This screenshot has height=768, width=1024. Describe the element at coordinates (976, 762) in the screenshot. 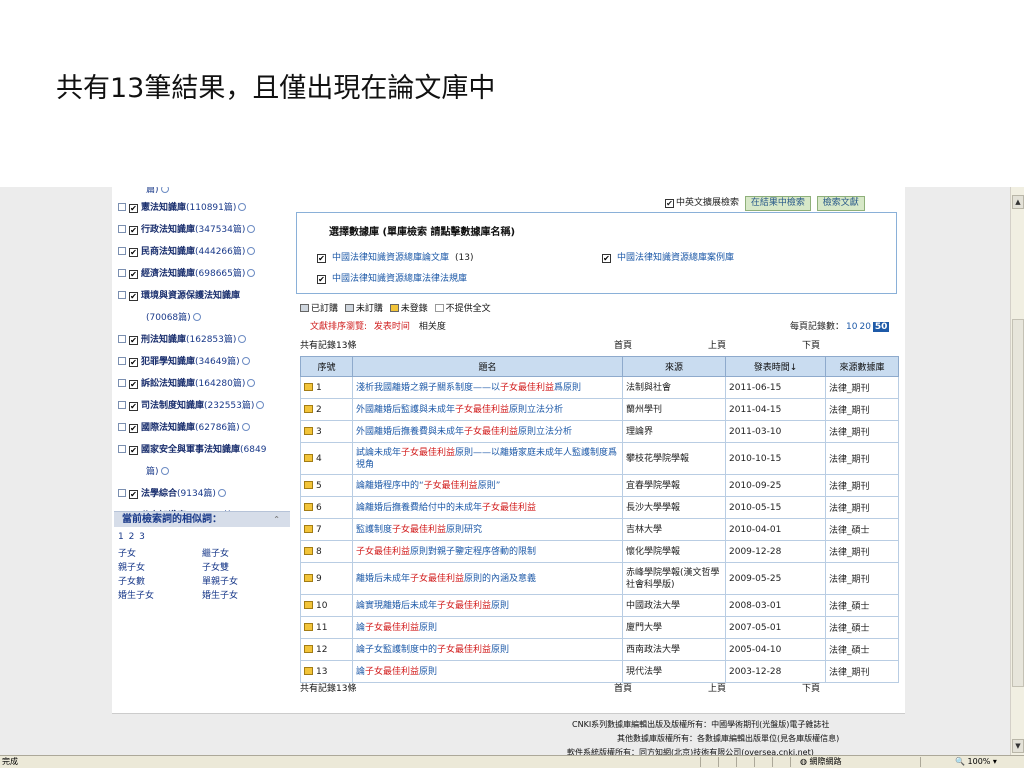

I see `zoom-level: 🔍 100% ▾` at that location.